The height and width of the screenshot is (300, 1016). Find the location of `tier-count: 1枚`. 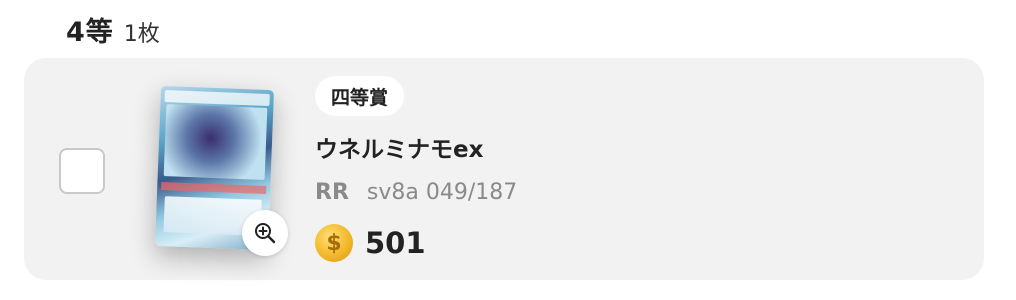

tier-count: 1枚 is located at coordinates (141, 34).